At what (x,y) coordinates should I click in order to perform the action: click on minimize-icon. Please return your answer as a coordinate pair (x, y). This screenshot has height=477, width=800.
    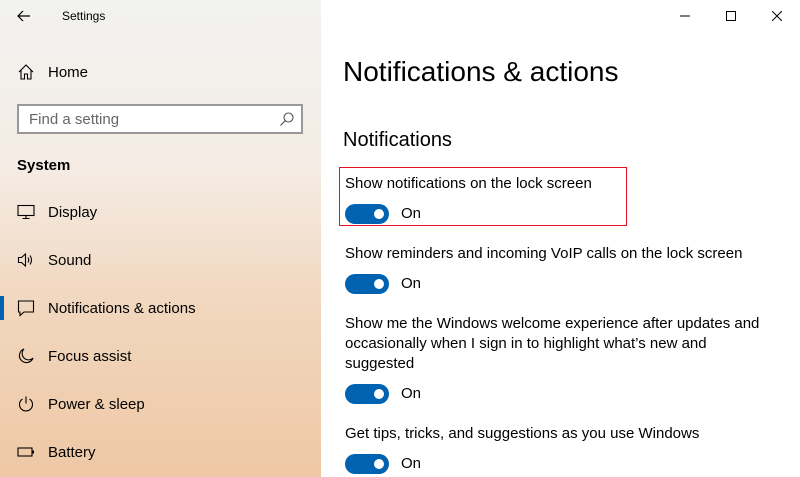
    Looking at the image, I should click on (685, 16).